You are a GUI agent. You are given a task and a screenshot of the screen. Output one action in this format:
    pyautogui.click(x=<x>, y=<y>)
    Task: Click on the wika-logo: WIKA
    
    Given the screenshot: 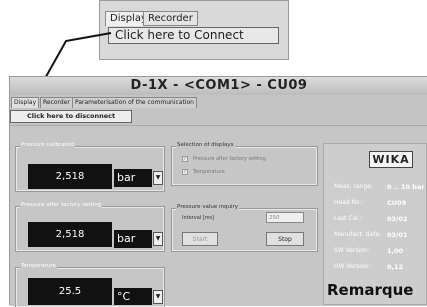 What is the action you would take?
    pyautogui.click(x=391, y=159)
    